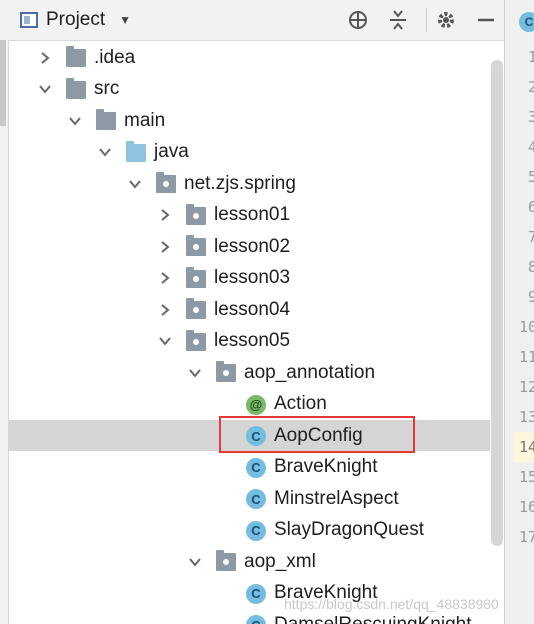  What do you see at coordinates (171, 151) in the screenshot?
I see `tree-item-label: java` at bounding box center [171, 151].